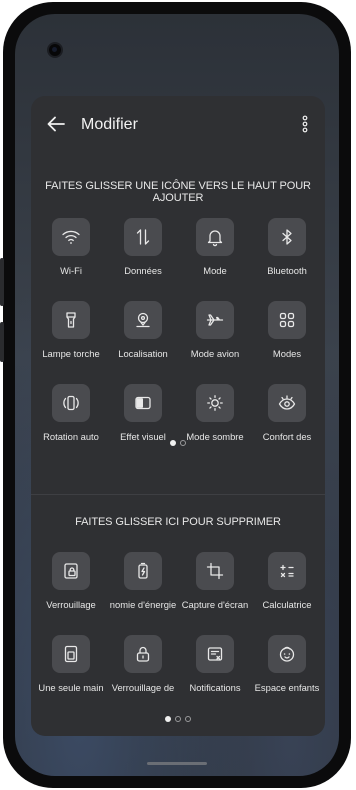  I want to click on active-tile-grid: Modes, so click(287, 336).